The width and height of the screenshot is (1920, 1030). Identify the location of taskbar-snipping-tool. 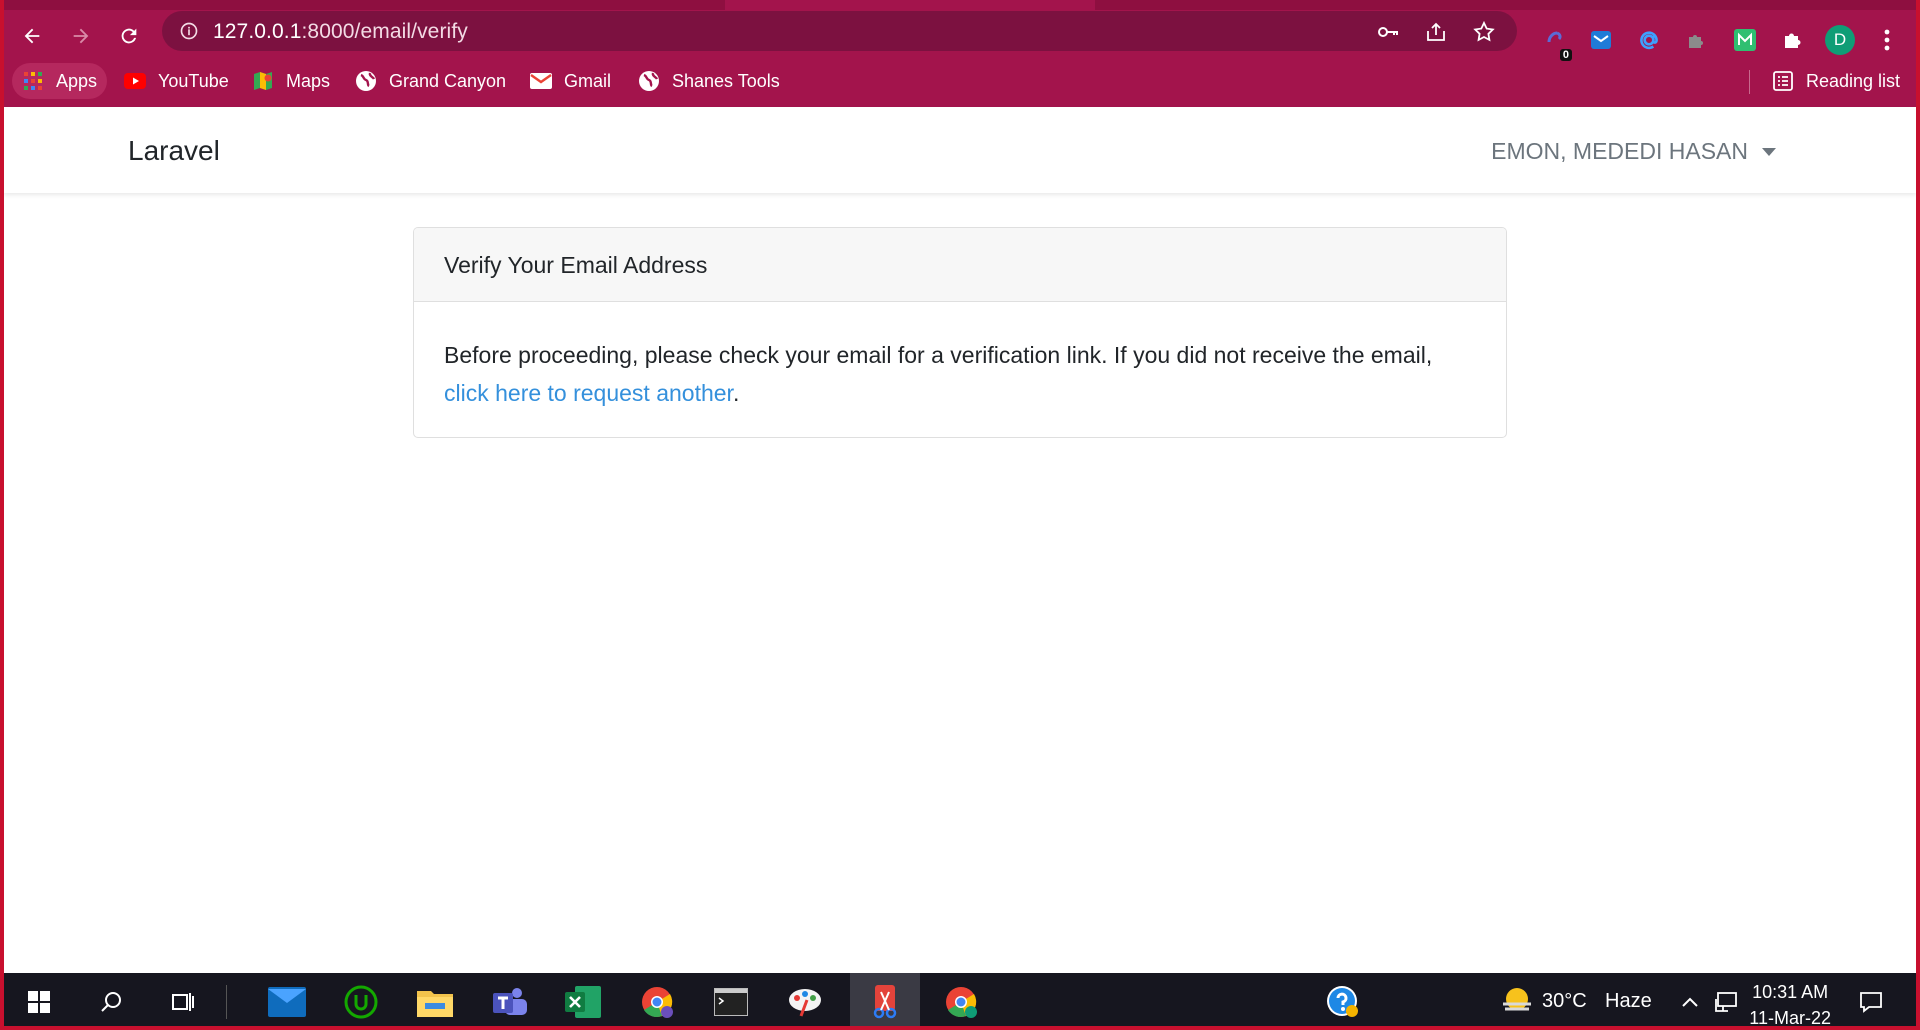
(885, 1001).